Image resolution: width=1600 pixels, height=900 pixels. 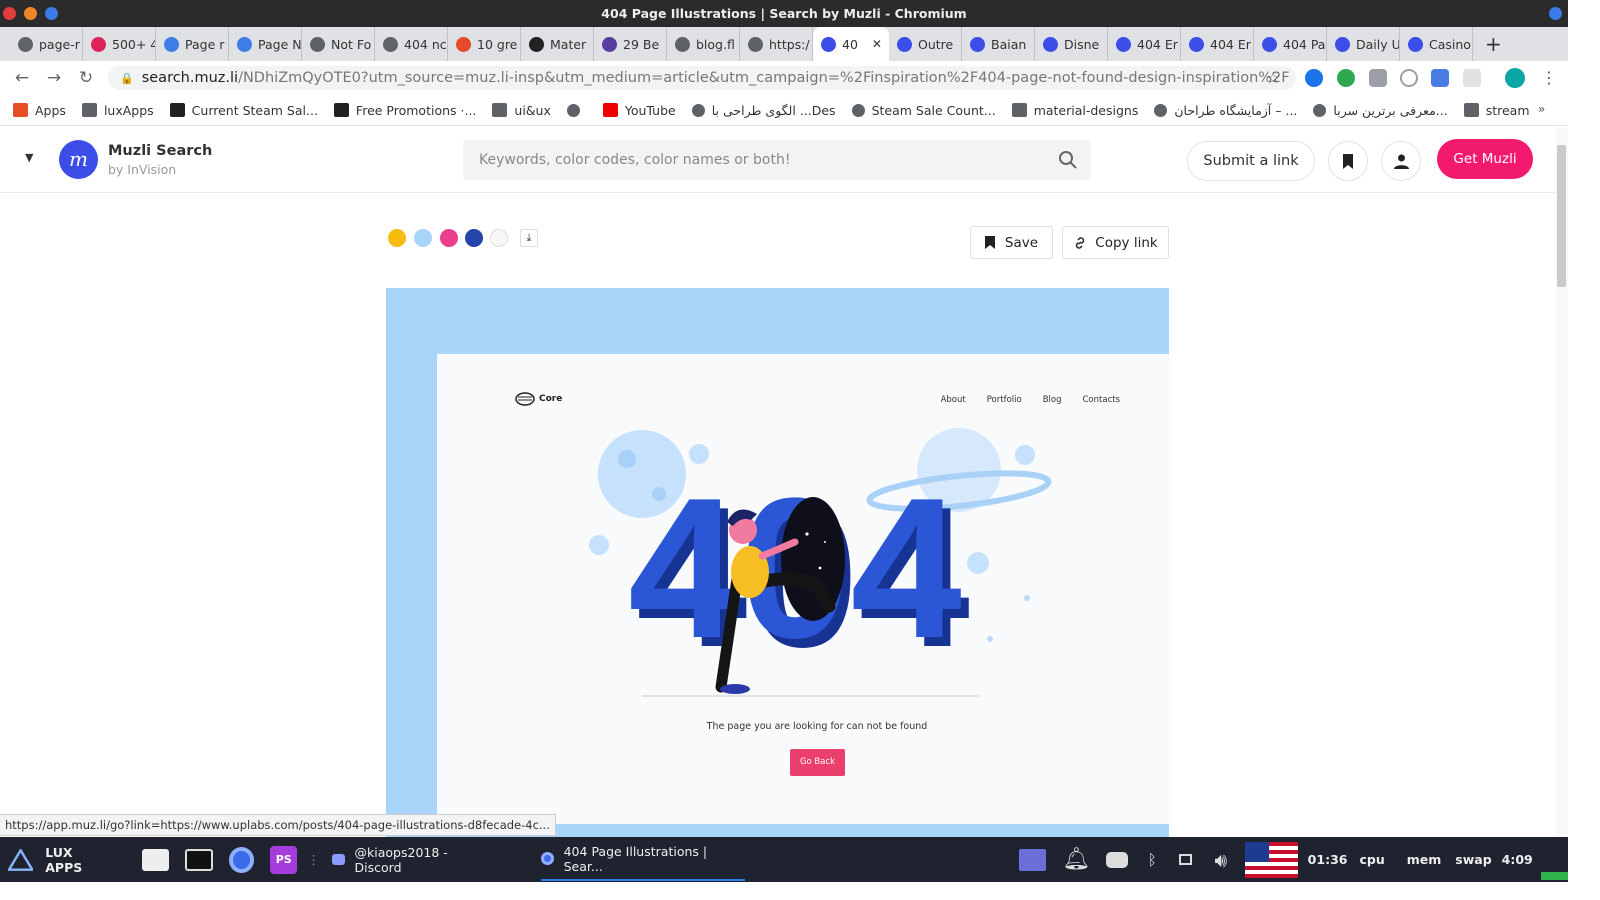 I want to click on tab: Outre, so click(x=925, y=44).